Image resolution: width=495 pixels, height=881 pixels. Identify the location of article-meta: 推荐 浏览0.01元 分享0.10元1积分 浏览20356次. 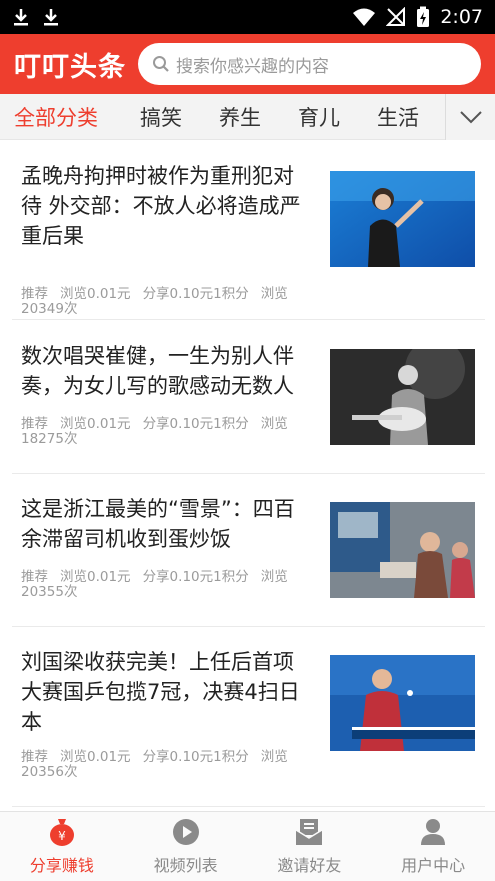
(166, 765).